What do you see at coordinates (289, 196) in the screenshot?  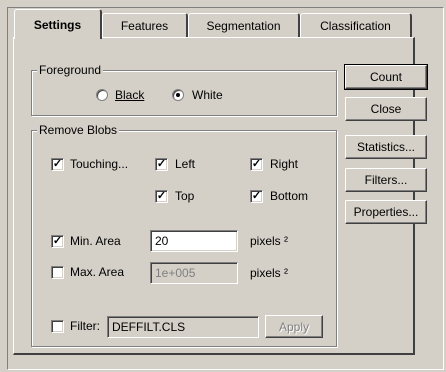 I see `bottom-label: Bottom` at bounding box center [289, 196].